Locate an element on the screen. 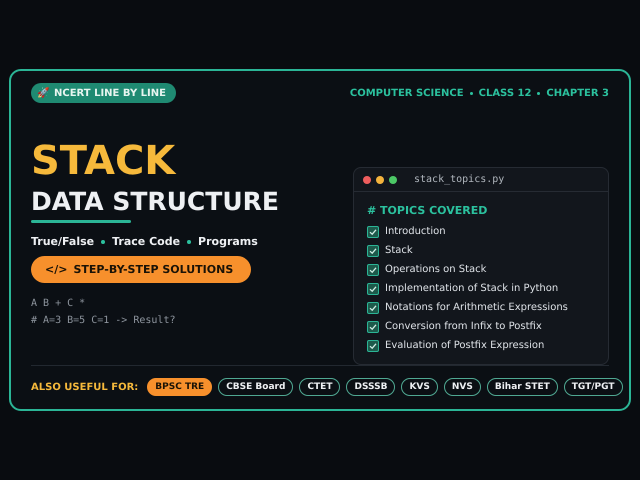  code-line: # A=3 B=5 C=1 -> Result? is located at coordinates (103, 321).